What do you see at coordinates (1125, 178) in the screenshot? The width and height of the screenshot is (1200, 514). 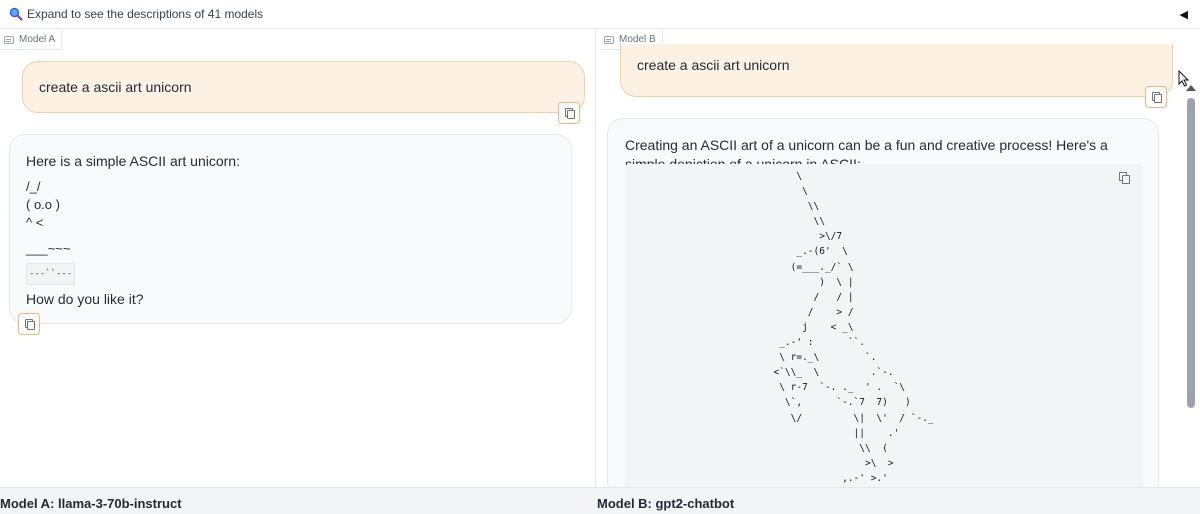 I see `copy-code-button` at bounding box center [1125, 178].